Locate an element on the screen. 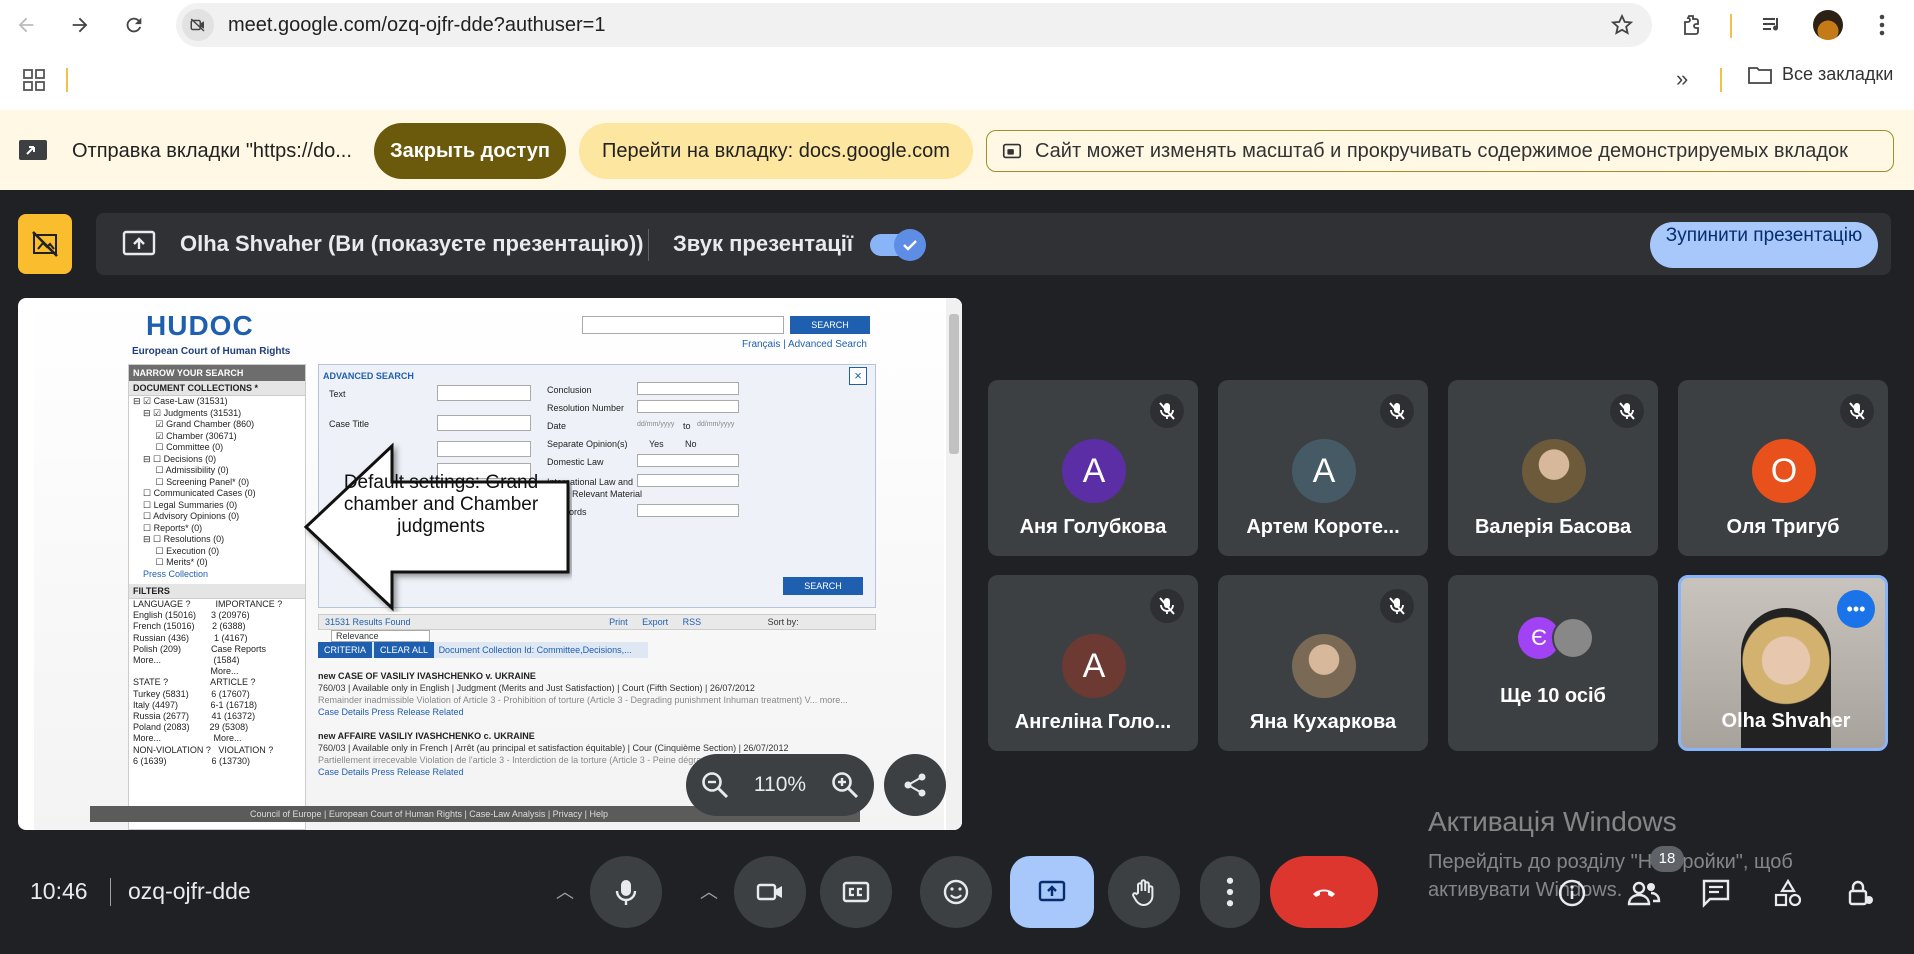 The image size is (1914, 954). filter-row: Poland (2083) 29 (5308) is located at coordinates (191, 727).